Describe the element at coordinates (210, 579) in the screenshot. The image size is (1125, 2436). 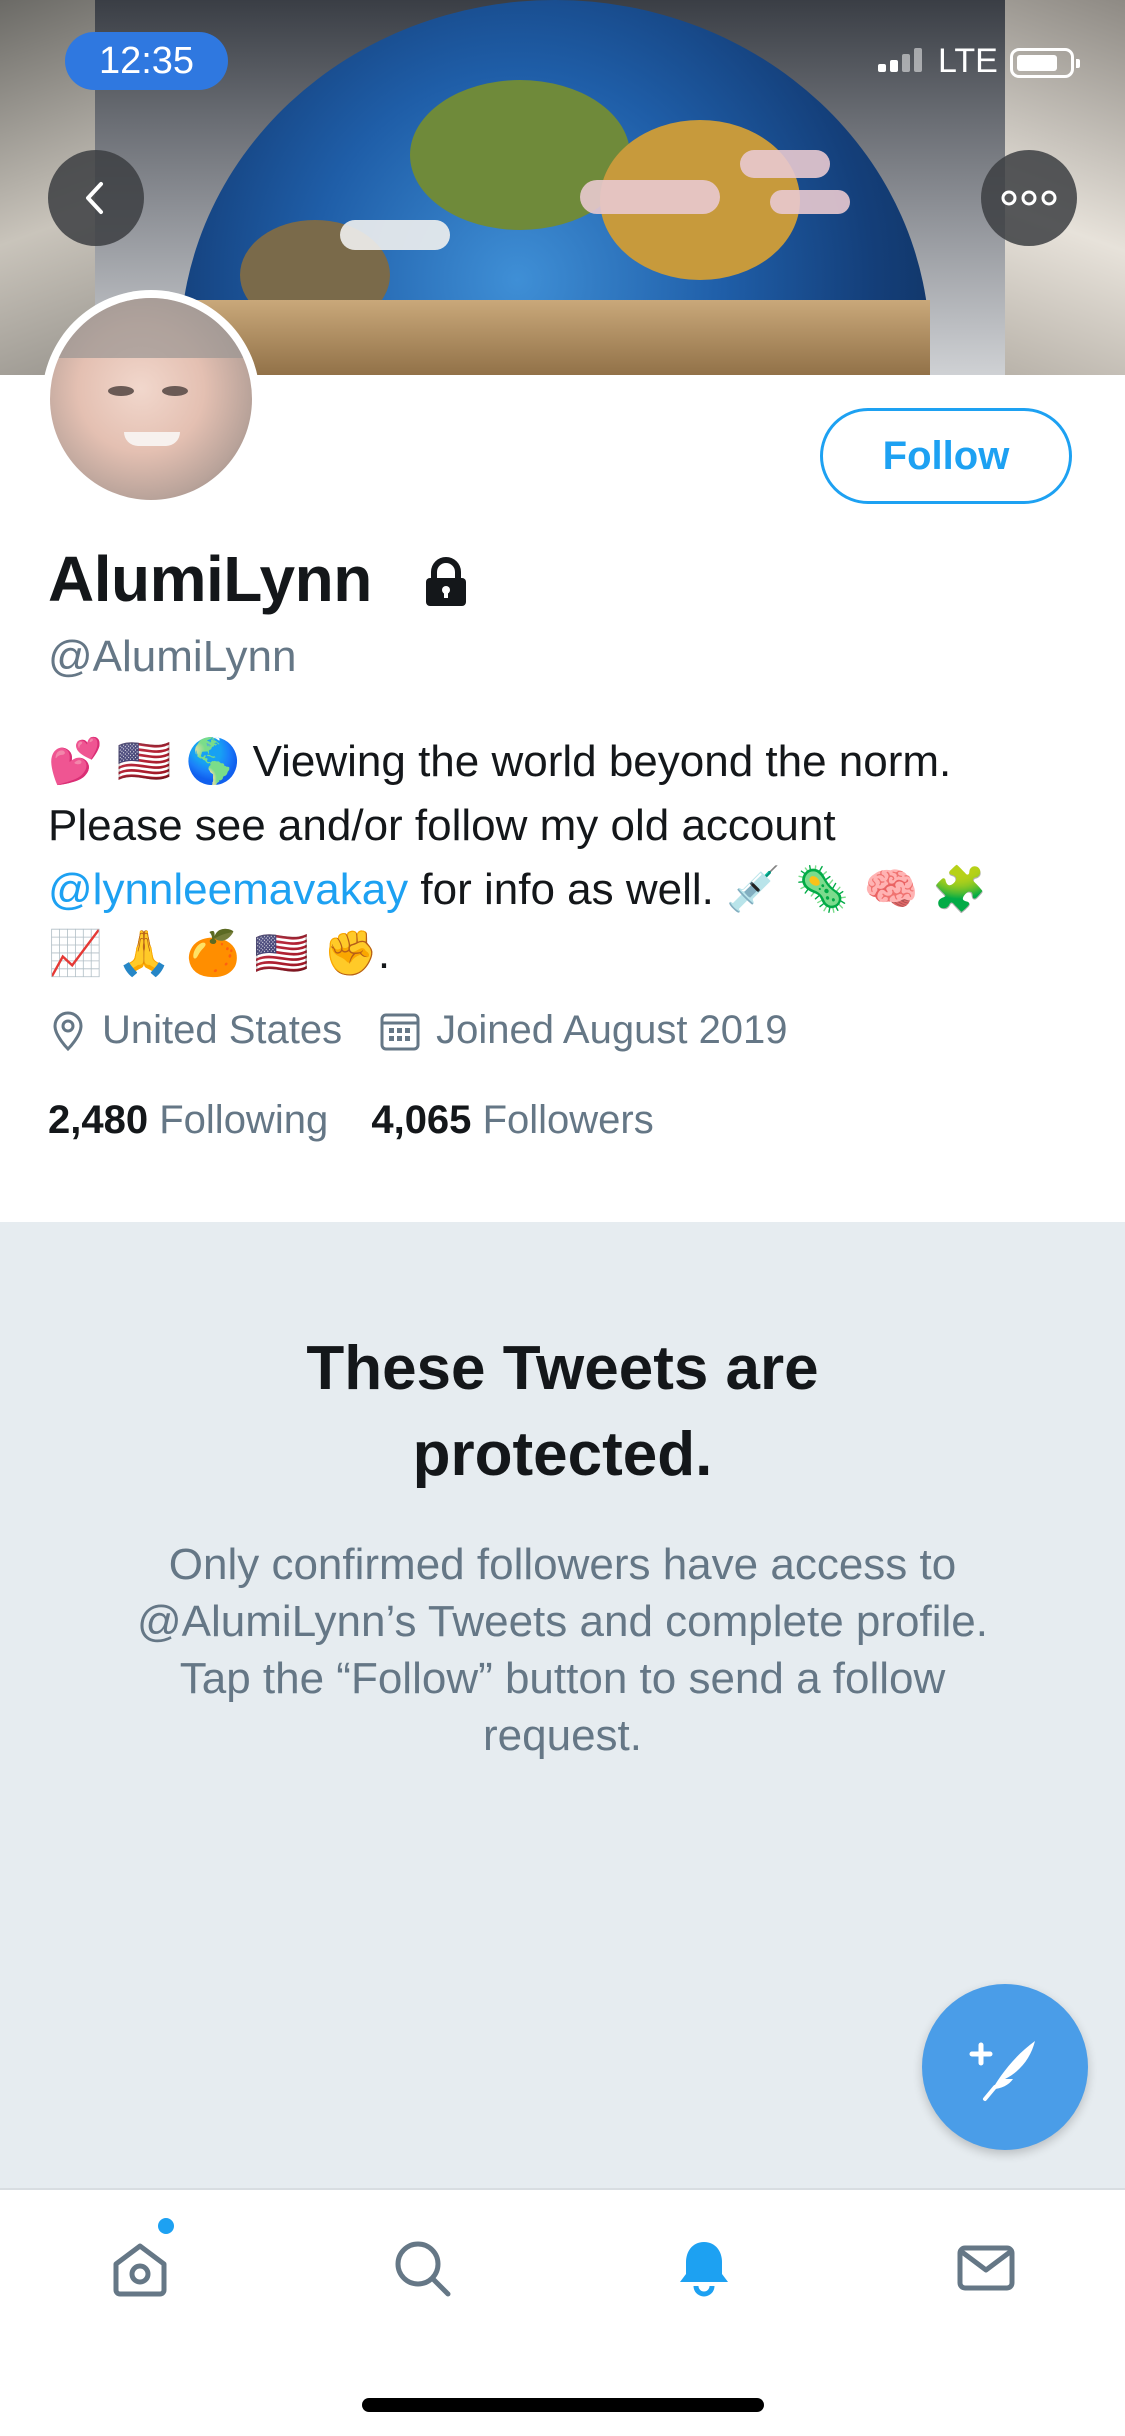
I see `profile-display-name: AlumiLynn` at that location.